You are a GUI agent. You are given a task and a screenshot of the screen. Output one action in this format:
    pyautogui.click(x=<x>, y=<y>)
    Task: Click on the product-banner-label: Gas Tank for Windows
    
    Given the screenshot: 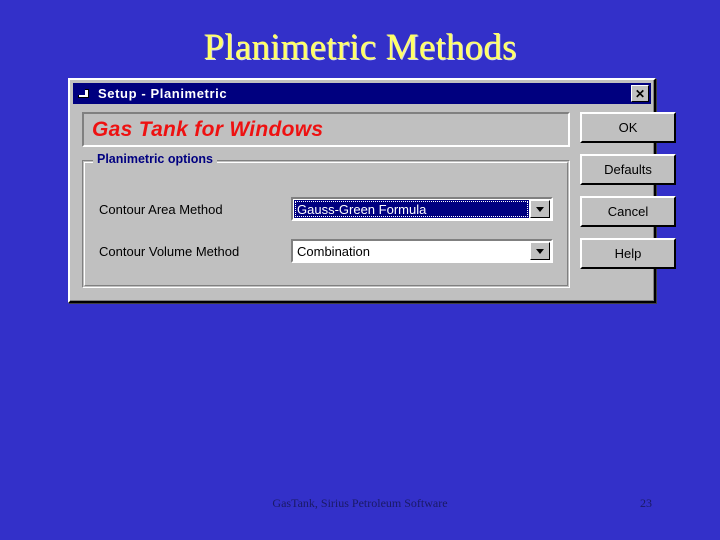 What is the action you would take?
    pyautogui.click(x=208, y=129)
    